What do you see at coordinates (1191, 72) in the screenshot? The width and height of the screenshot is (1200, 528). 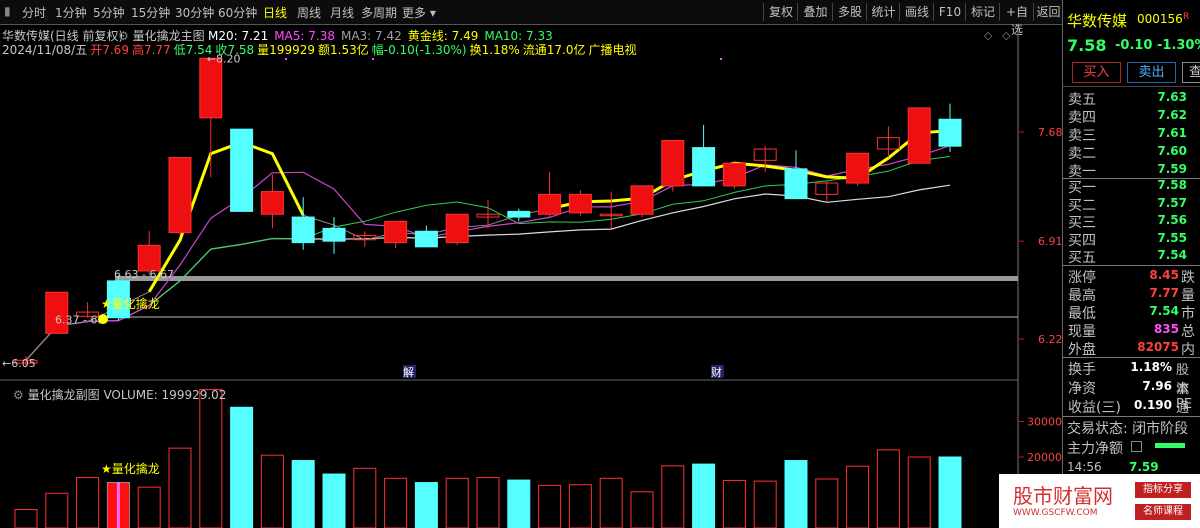 I see `query-button: 查` at bounding box center [1191, 72].